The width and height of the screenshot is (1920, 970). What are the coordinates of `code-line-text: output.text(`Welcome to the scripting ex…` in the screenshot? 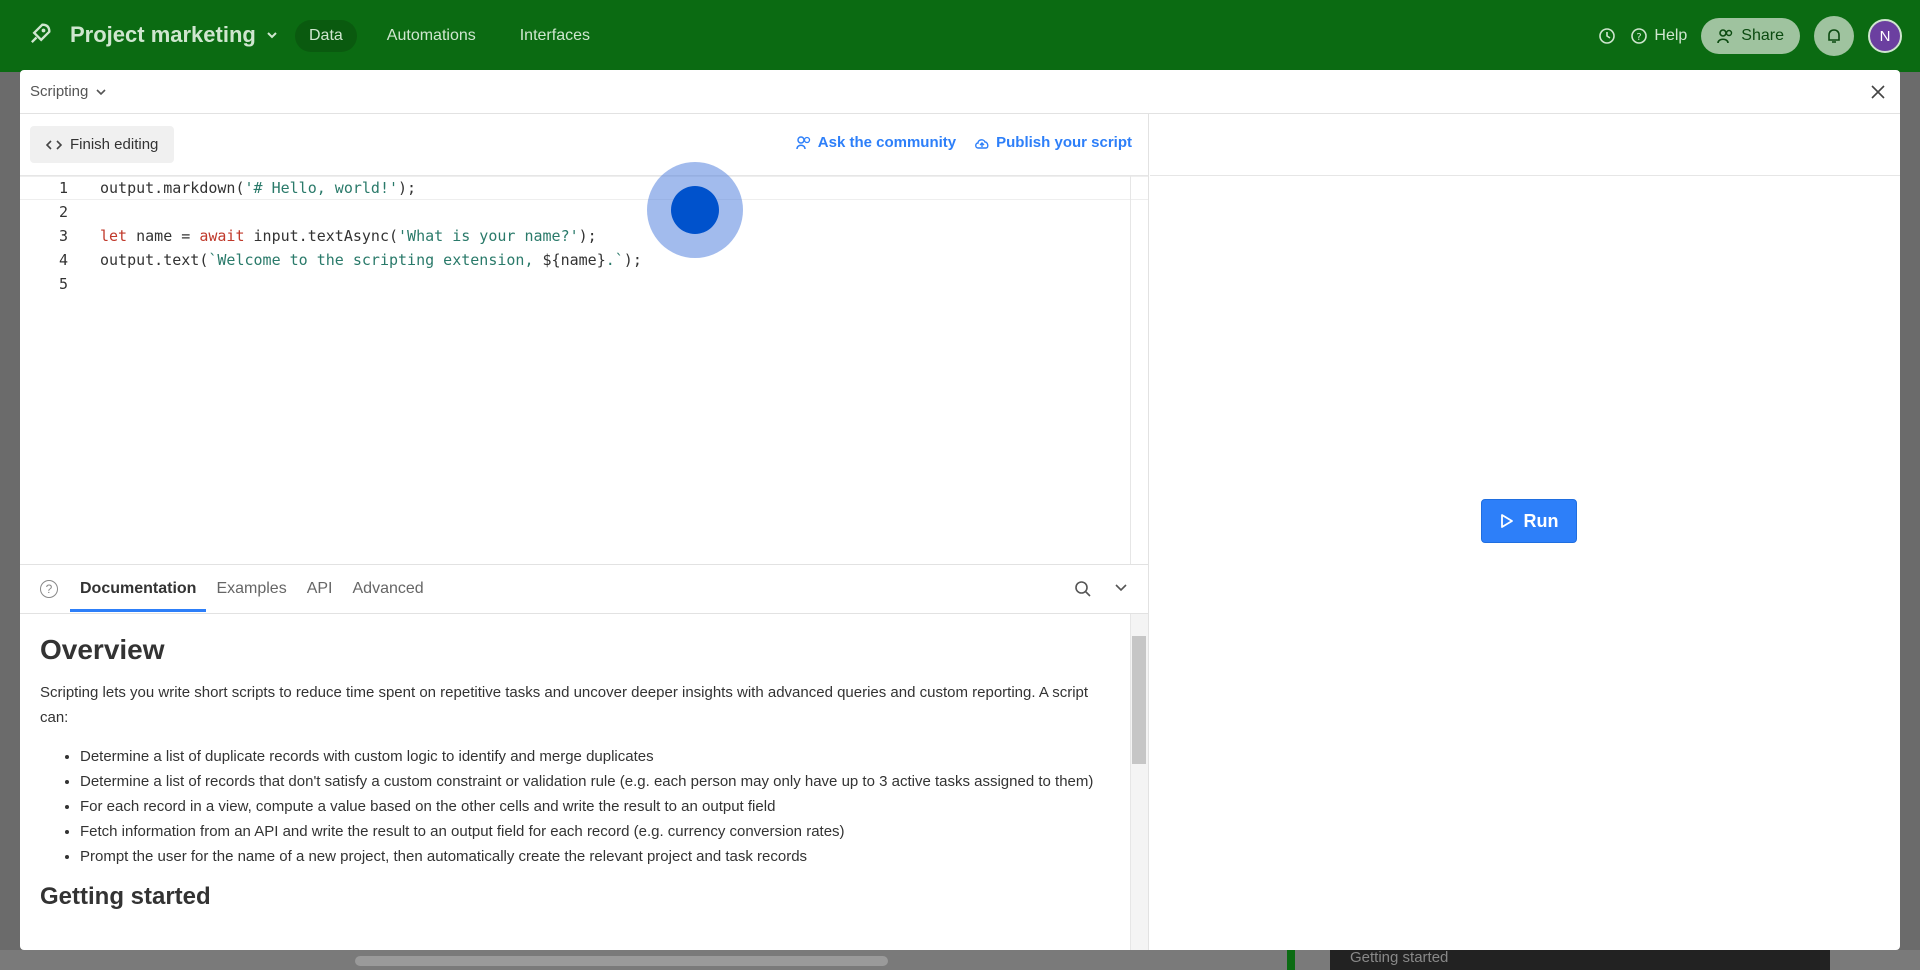 It's located at (371, 260).